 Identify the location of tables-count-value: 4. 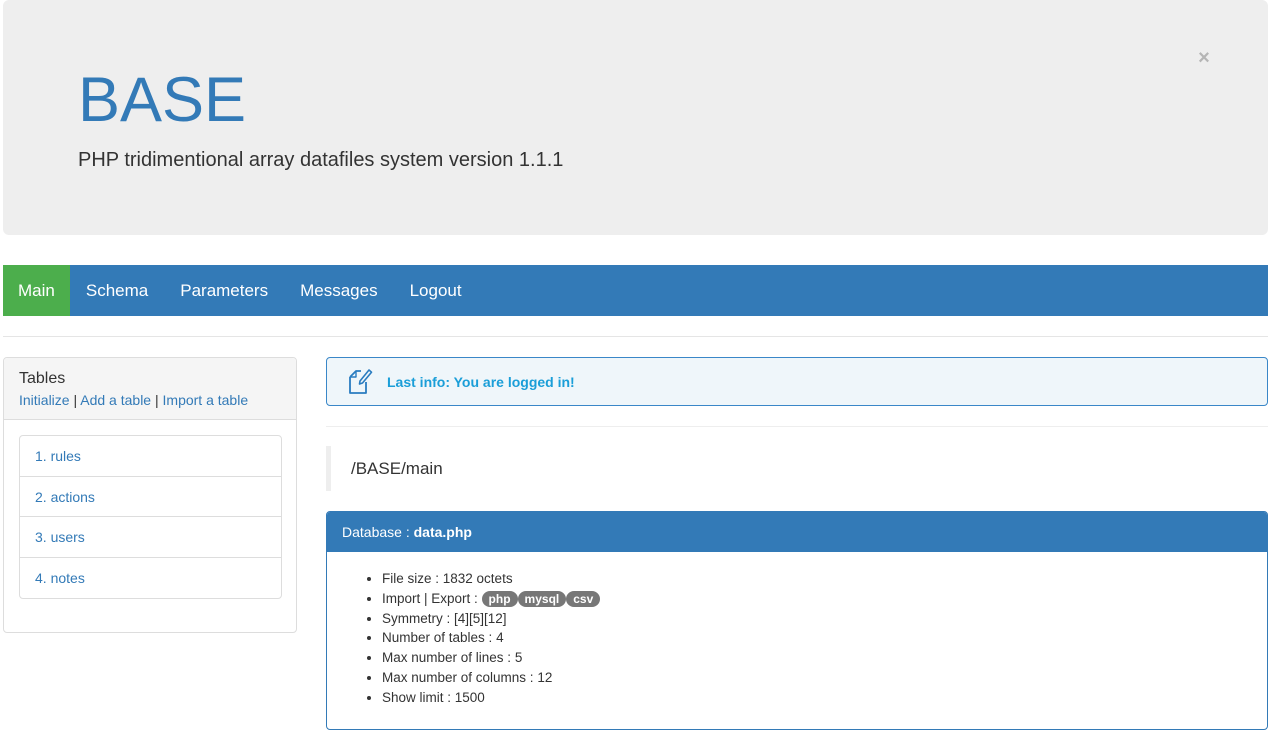
(500, 638).